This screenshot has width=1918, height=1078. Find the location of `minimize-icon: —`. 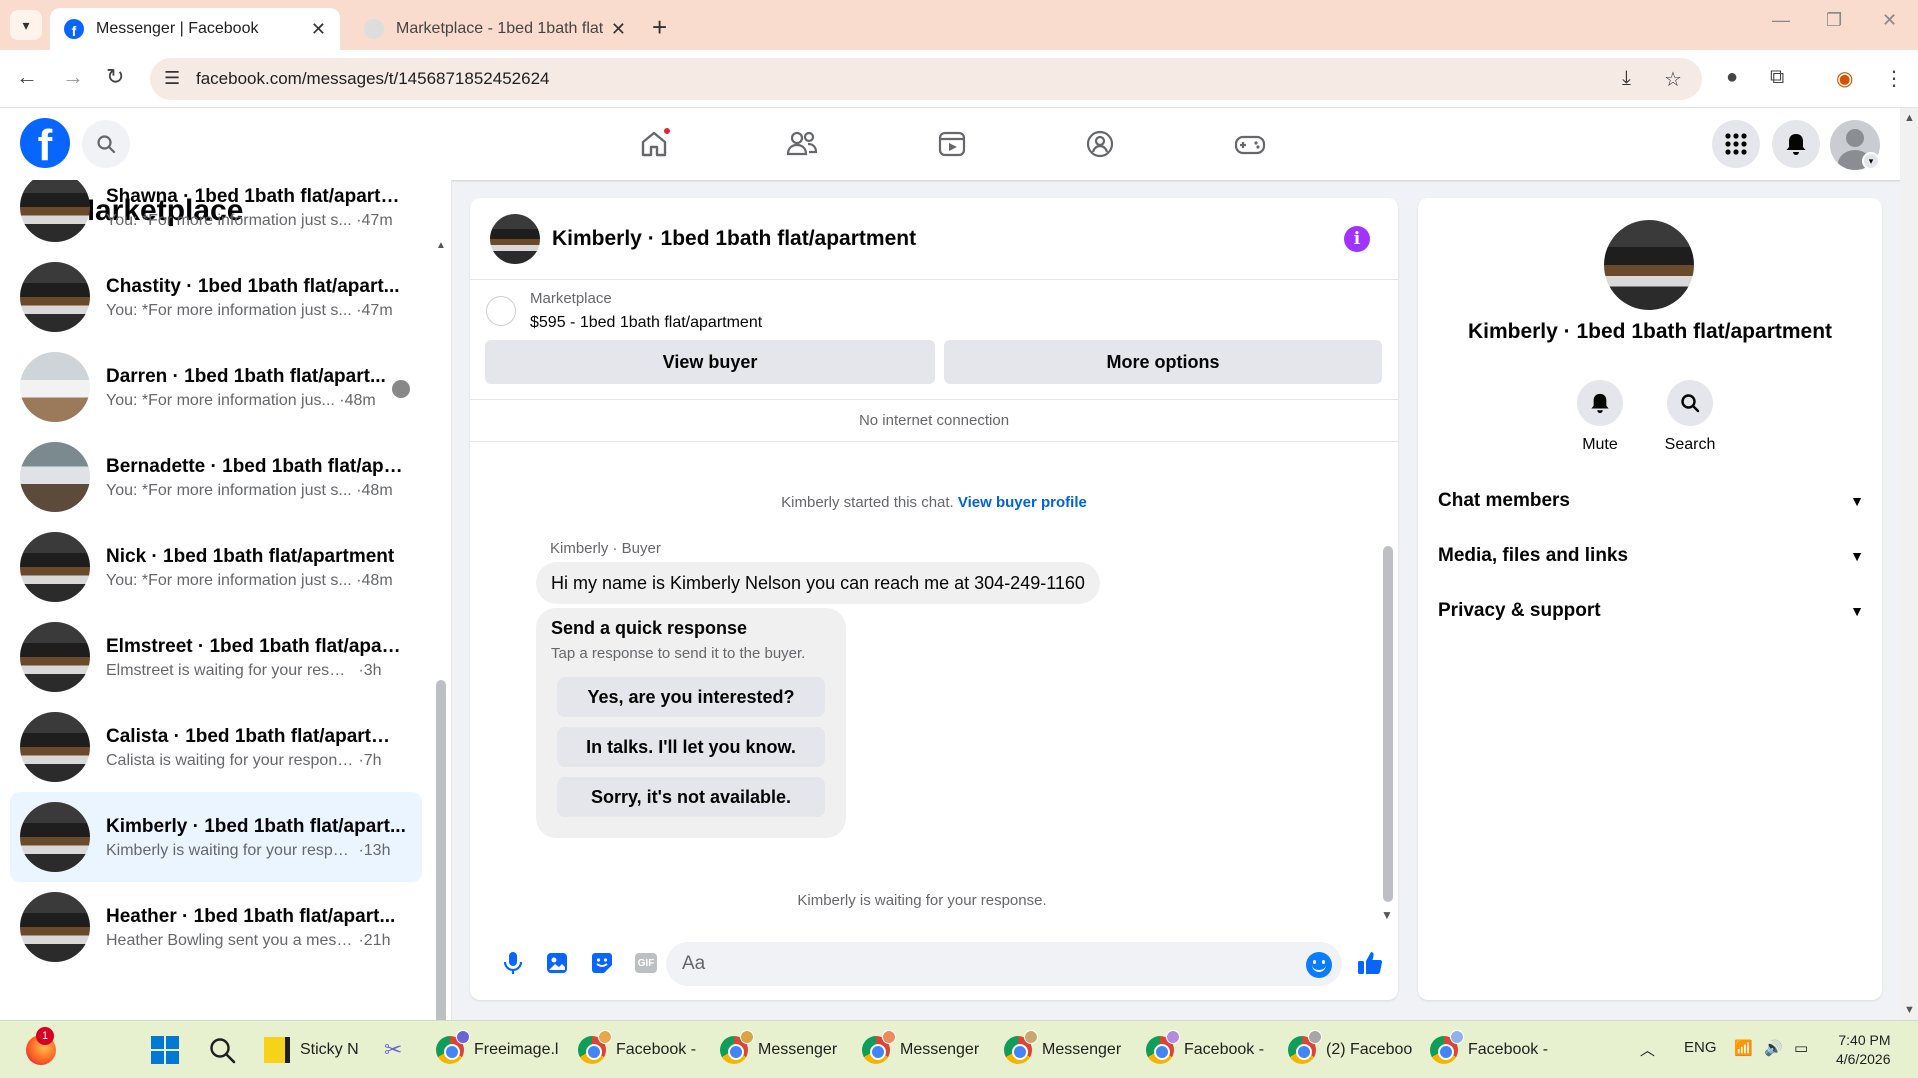

minimize-icon: — is located at coordinates (1781, 20).